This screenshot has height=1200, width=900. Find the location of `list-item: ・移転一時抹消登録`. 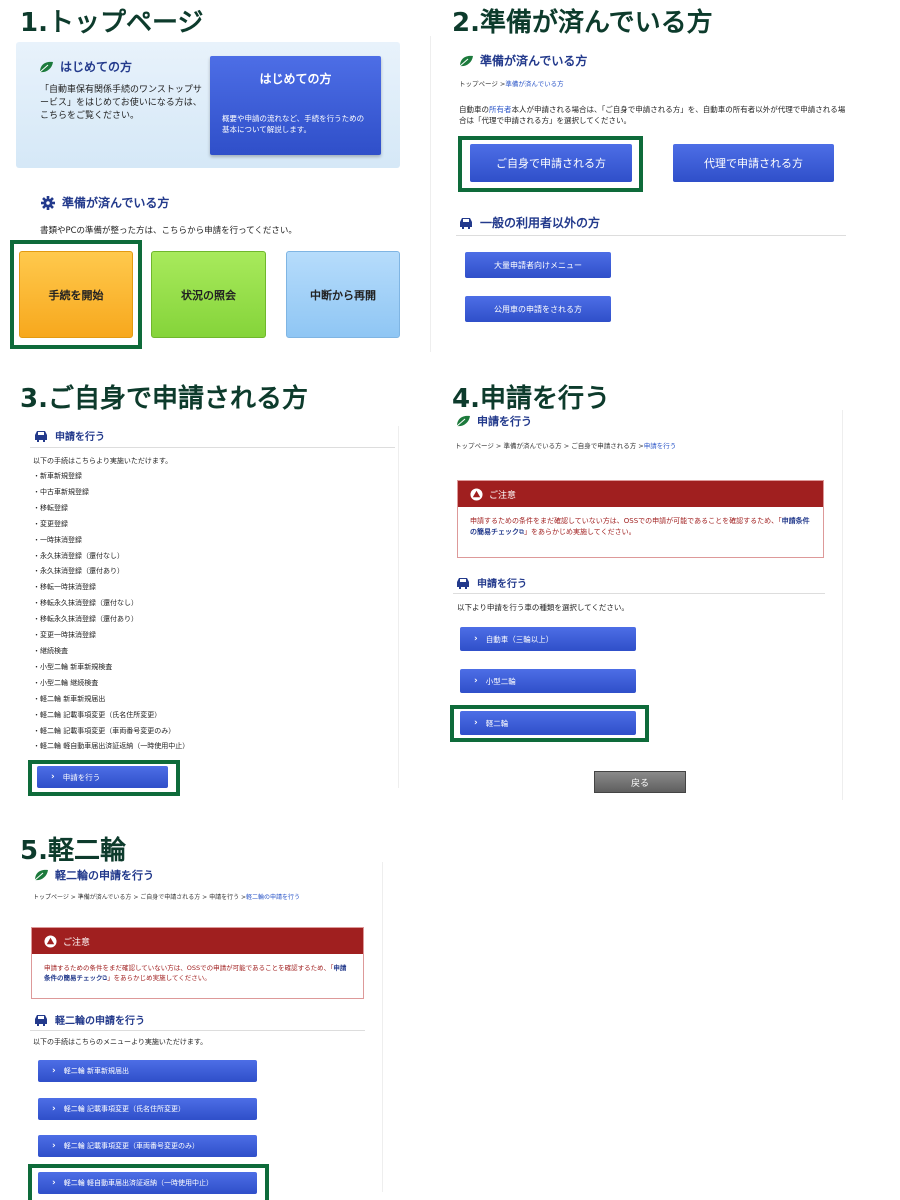

list-item: ・移転一時抹消登録 is located at coordinates (64, 587).